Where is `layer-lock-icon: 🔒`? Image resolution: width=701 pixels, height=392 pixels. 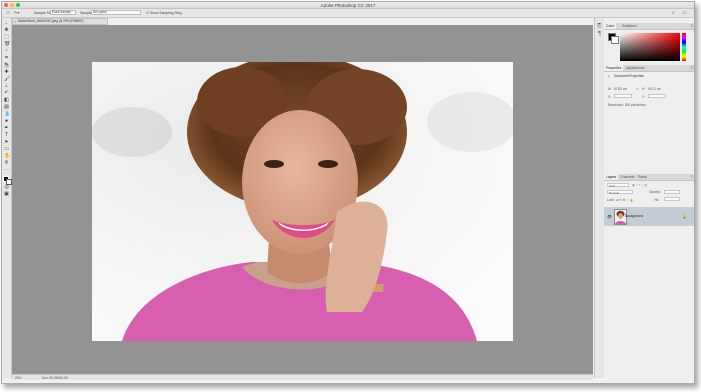
layer-lock-icon: 🔒 is located at coordinates (684, 216).